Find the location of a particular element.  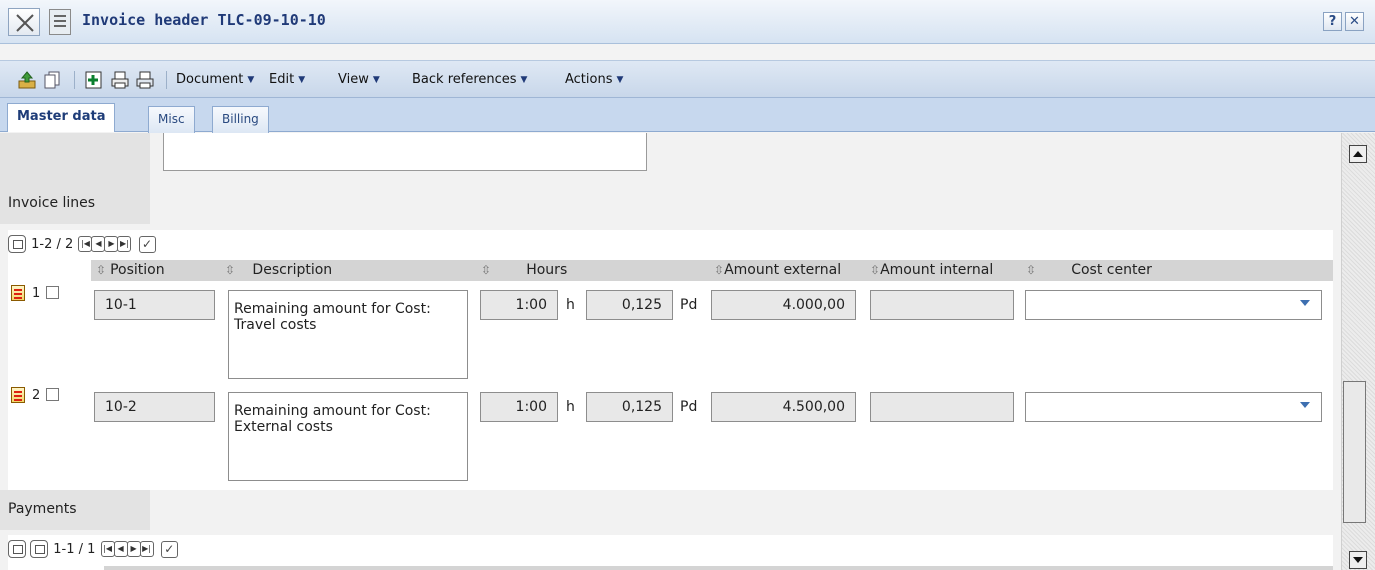

help-button: ? is located at coordinates (1332, 21).